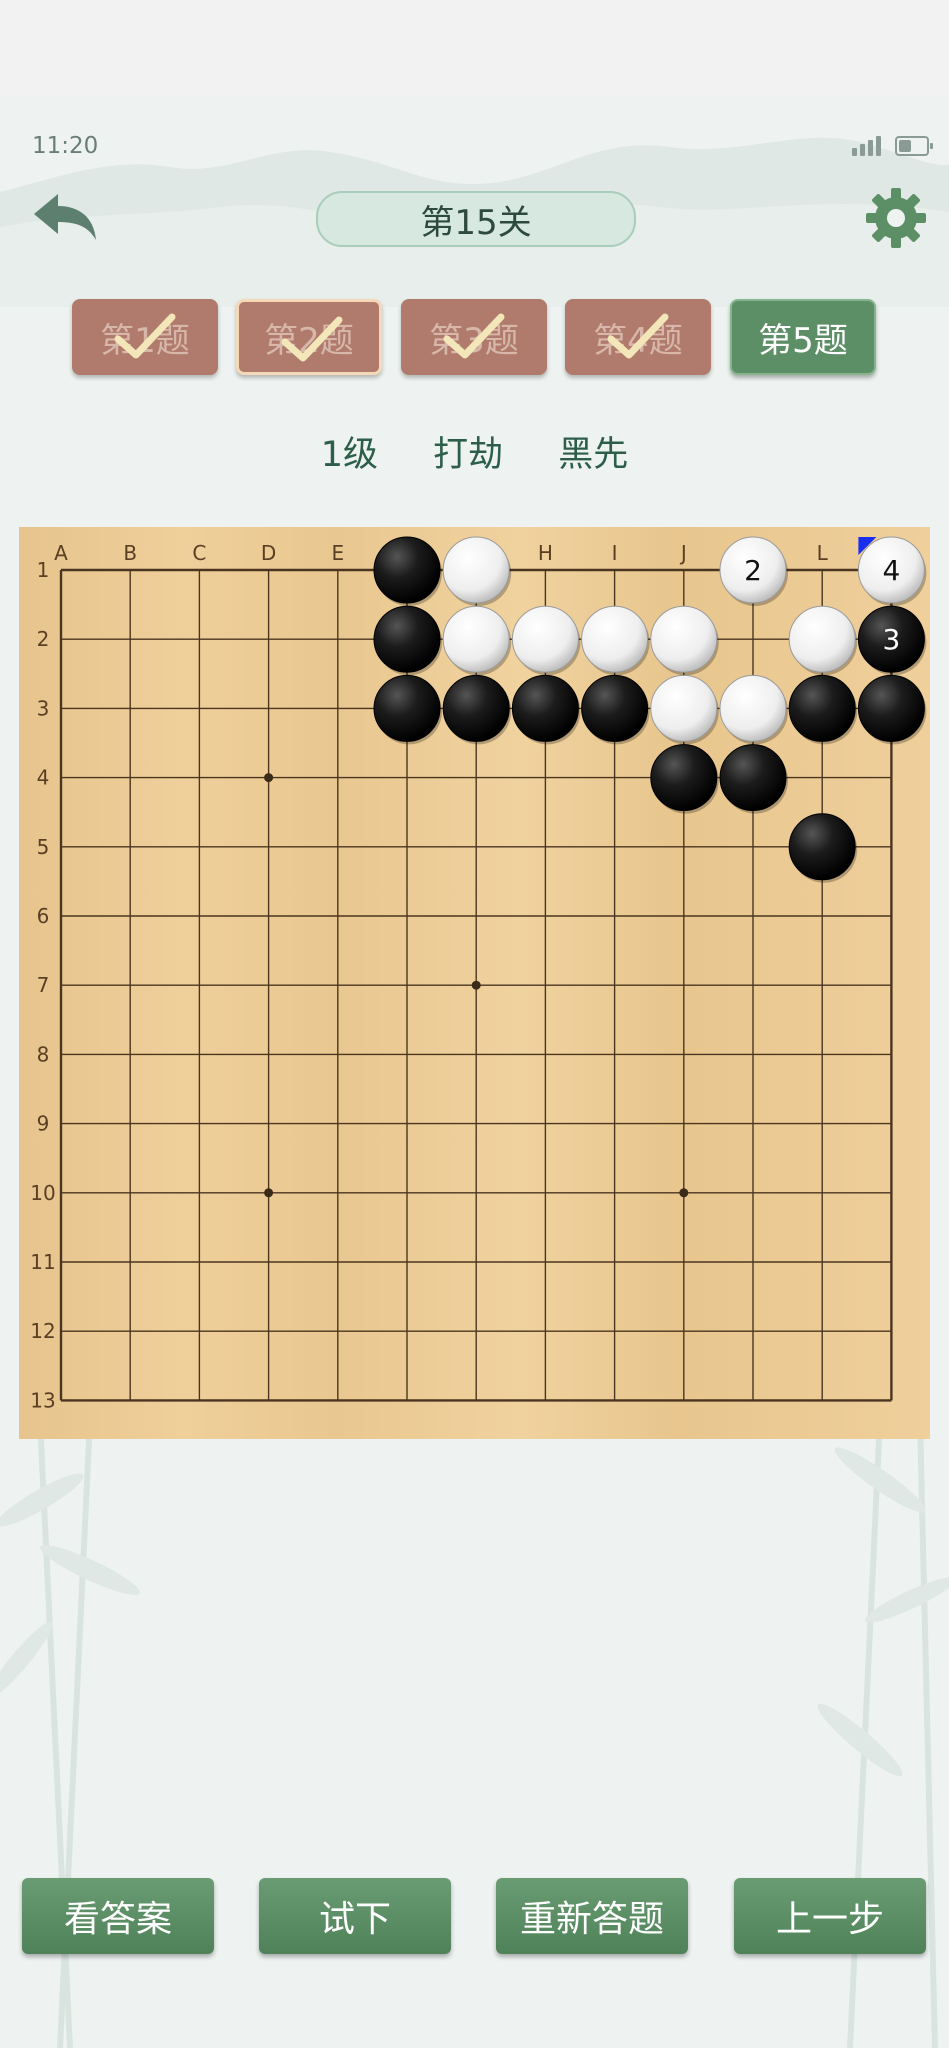 Image resolution: width=949 pixels, height=2048 pixels. I want to click on tab-question-1: 第1题, so click(145, 337).